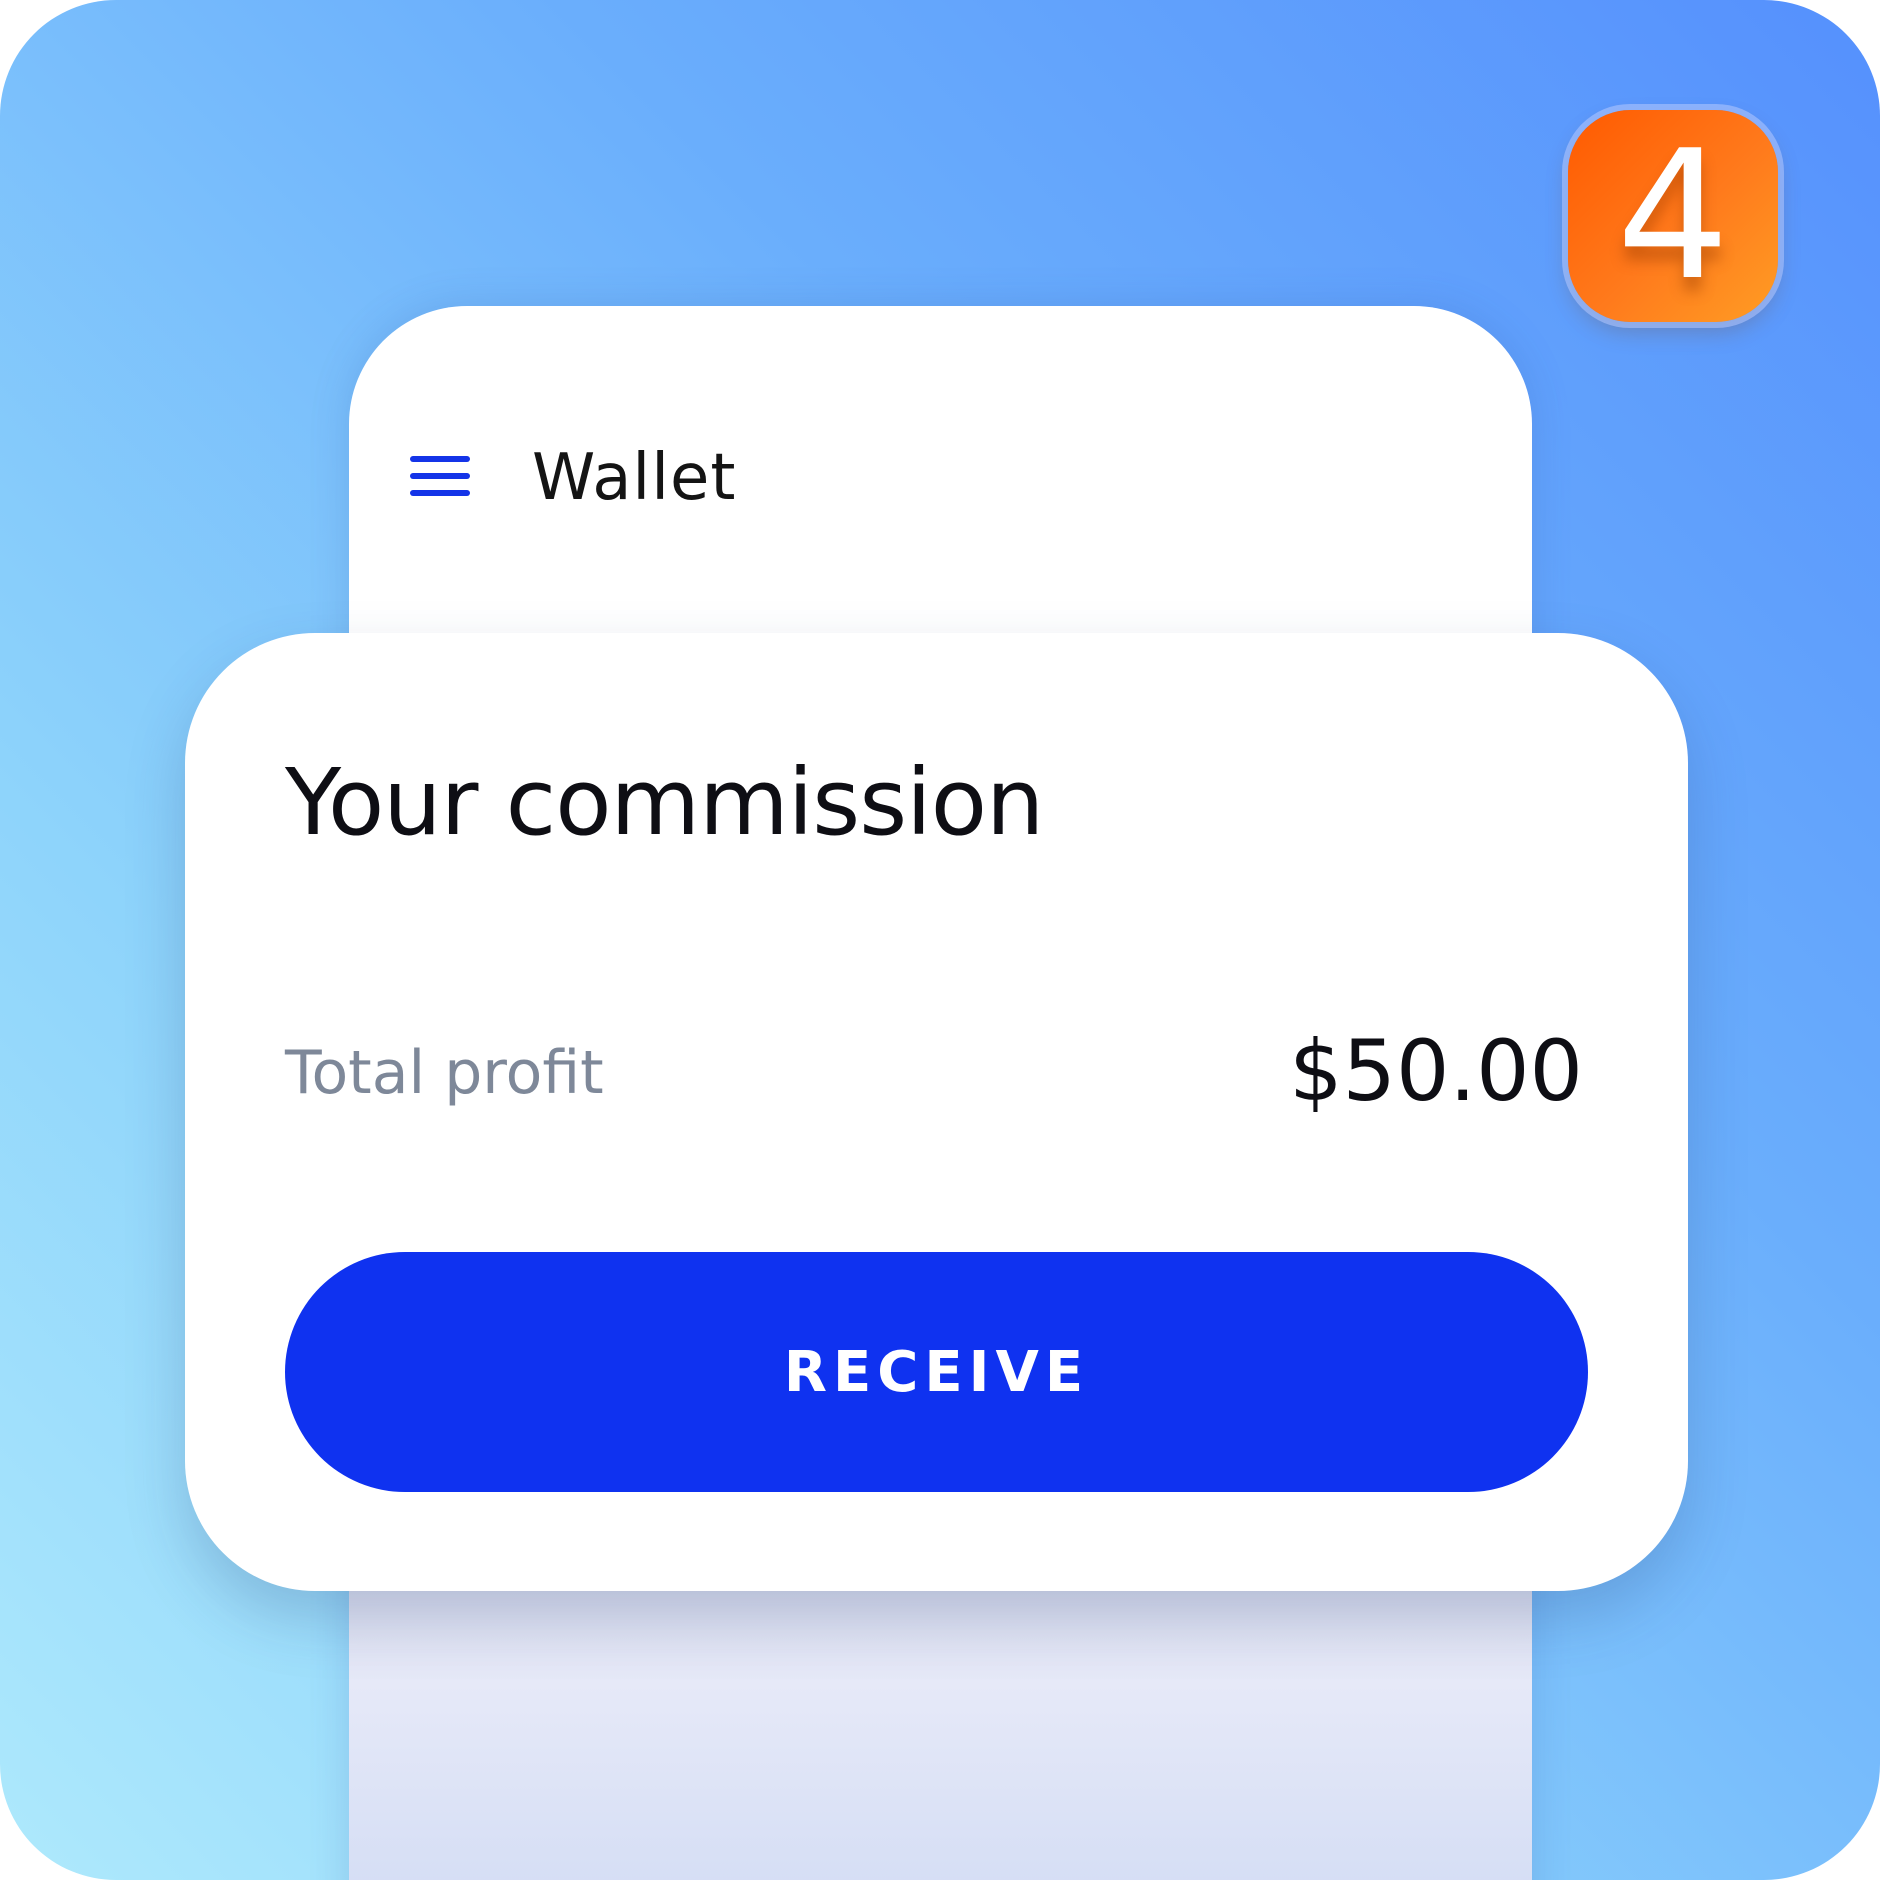  I want to click on receive-button: RECEIVE, so click(936, 1372).